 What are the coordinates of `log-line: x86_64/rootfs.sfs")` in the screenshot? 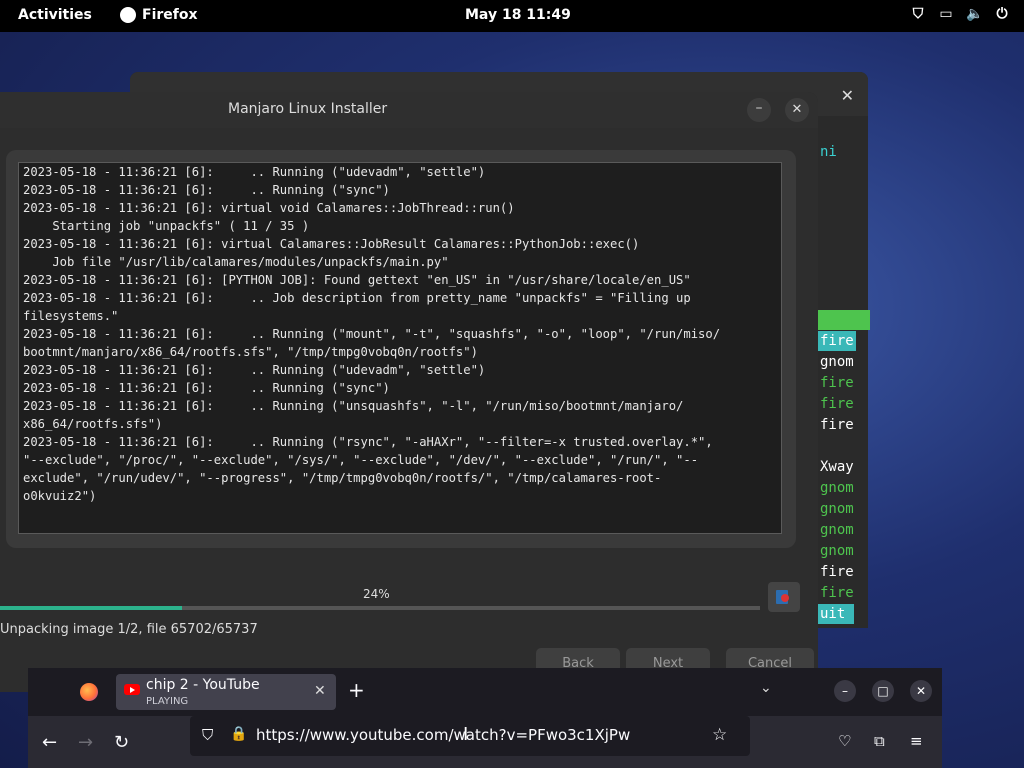 It's located at (93, 424).